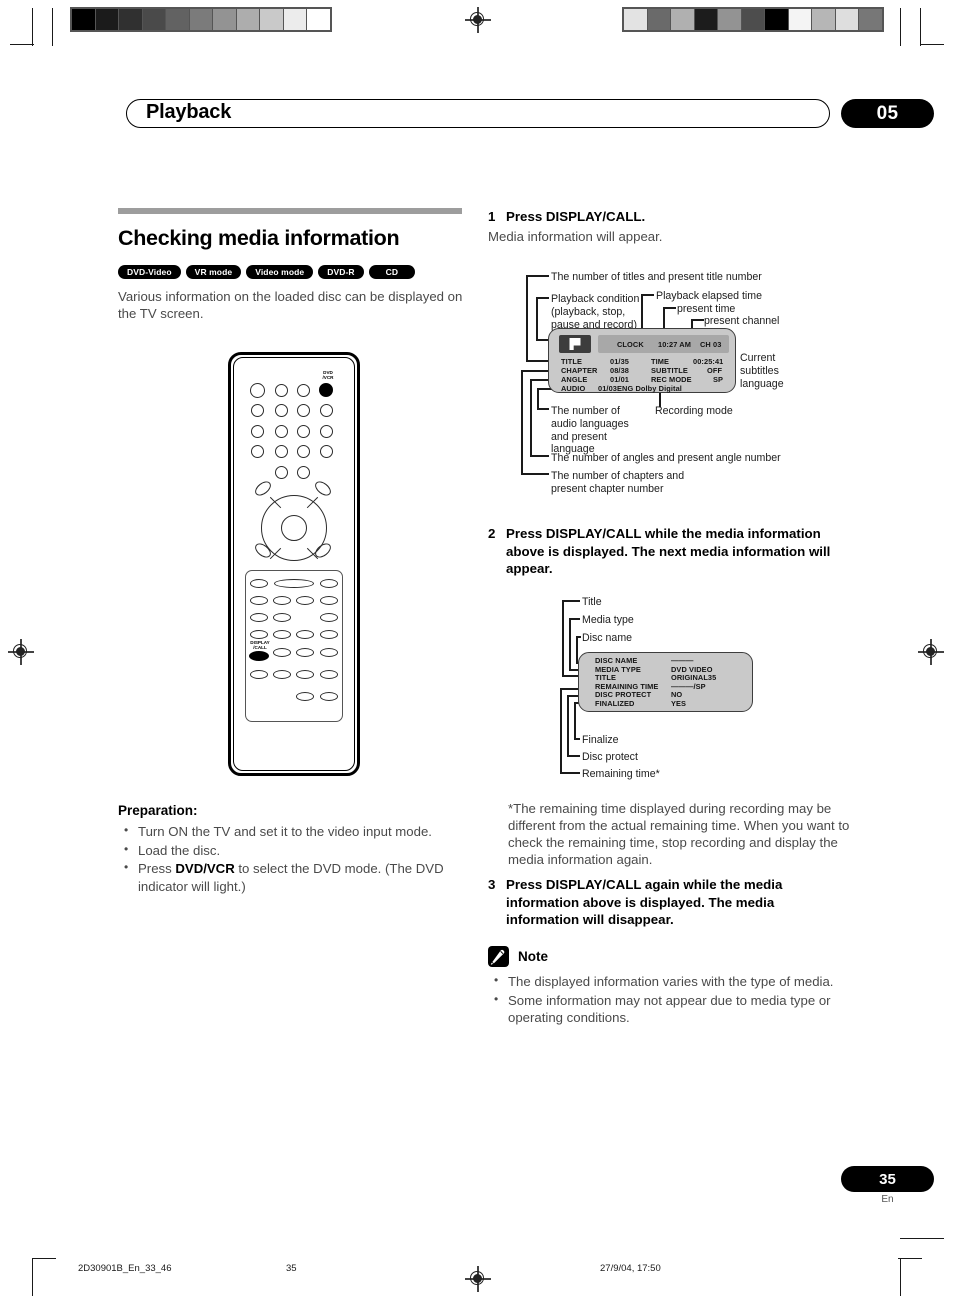 This screenshot has width=954, height=1304. What do you see at coordinates (537, 318) in the screenshot?
I see `leader-playback-v` at bounding box center [537, 318].